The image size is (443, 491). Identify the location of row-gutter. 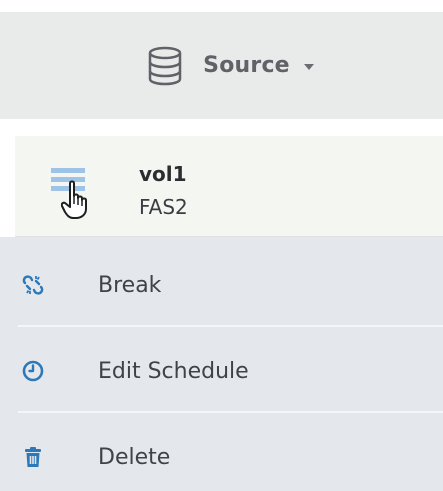
(7, 186).